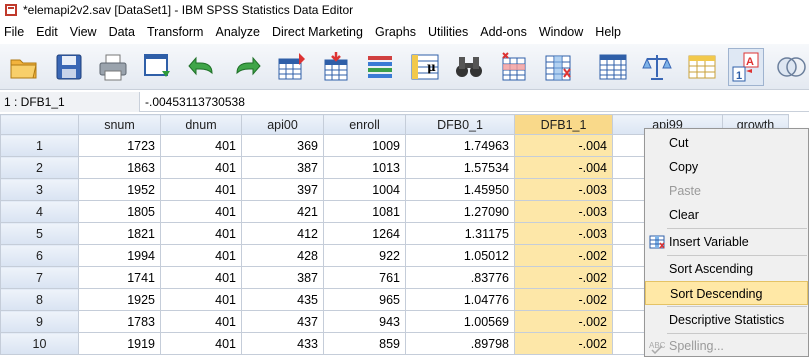 The image size is (809, 357). What do you see at coordinates (119, 321) in the screenshot?
I see `cell-snum: 1783` at bounding box center [119, 321].